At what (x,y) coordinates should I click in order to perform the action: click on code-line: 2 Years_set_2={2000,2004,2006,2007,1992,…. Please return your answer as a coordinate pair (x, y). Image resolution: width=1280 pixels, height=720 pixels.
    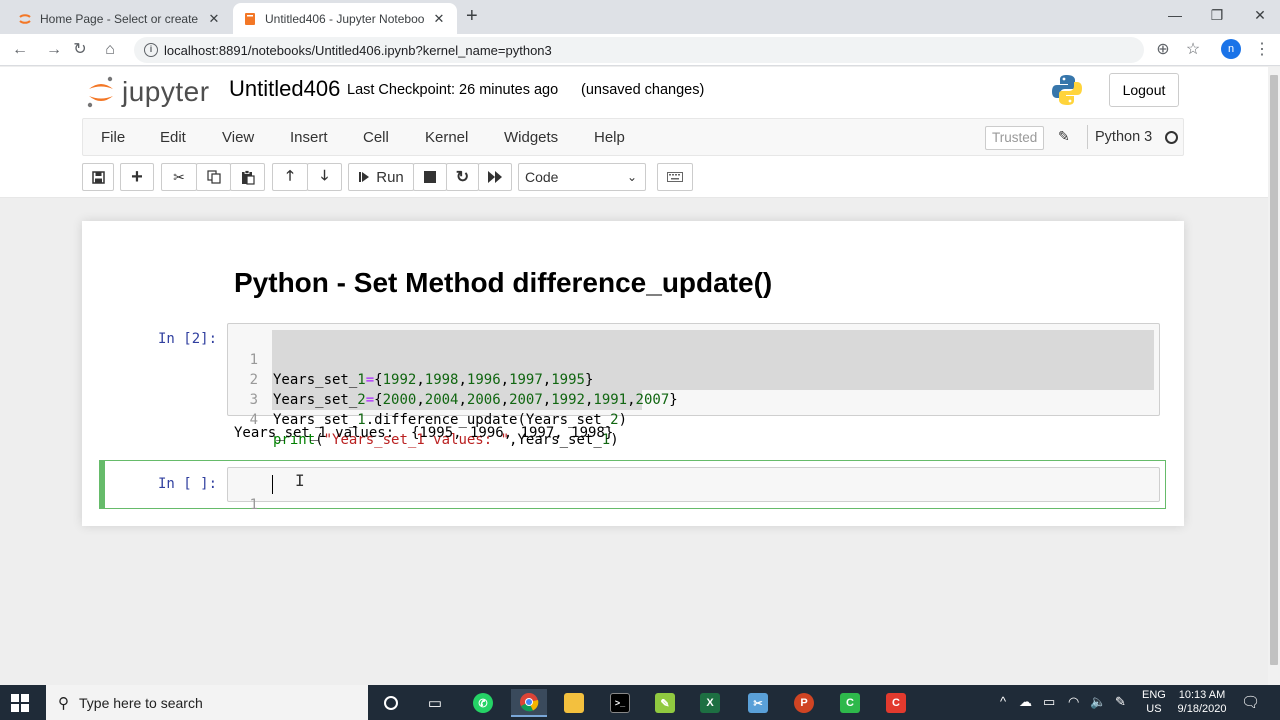
    Looking at the image, I should click on (693, 379).